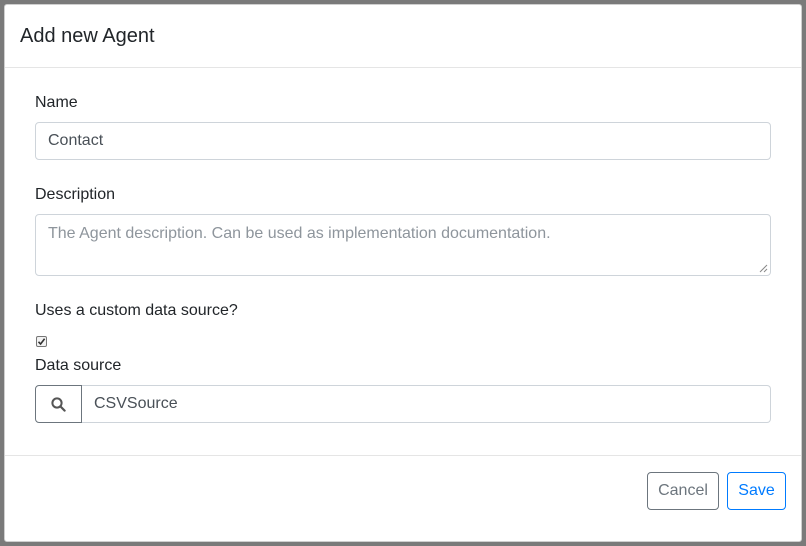  What do you see at coordinates (403, 141) in the screenshot?
I see `name-input: Contact` at bounding box center [403, 141].